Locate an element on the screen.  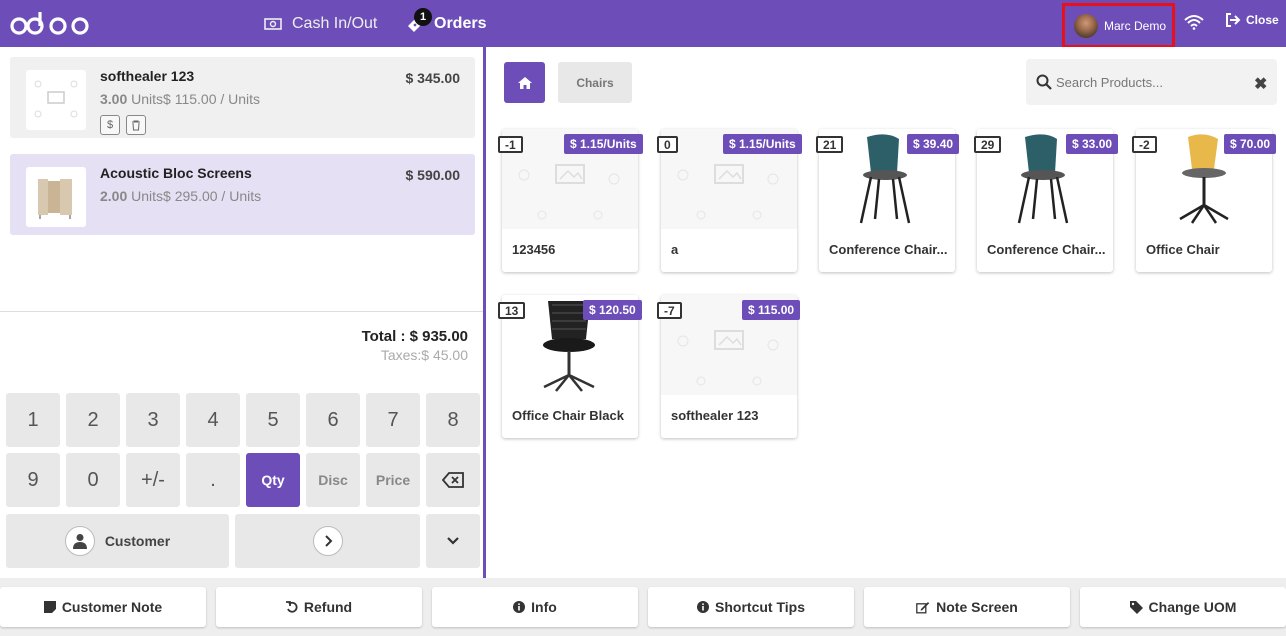
product-name: 123456 is located at coordinates (534, 249).